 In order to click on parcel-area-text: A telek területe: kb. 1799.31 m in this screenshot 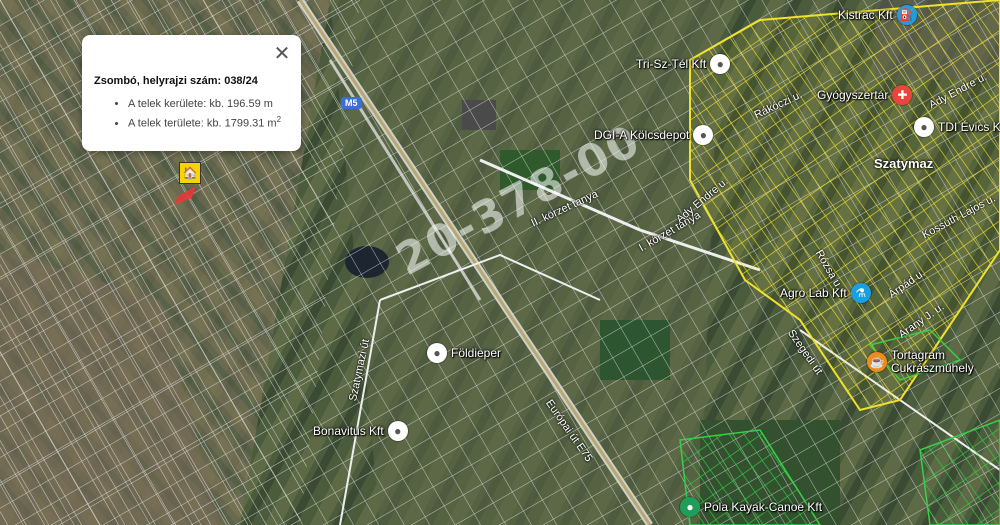, I will do `click(202, 123)`.